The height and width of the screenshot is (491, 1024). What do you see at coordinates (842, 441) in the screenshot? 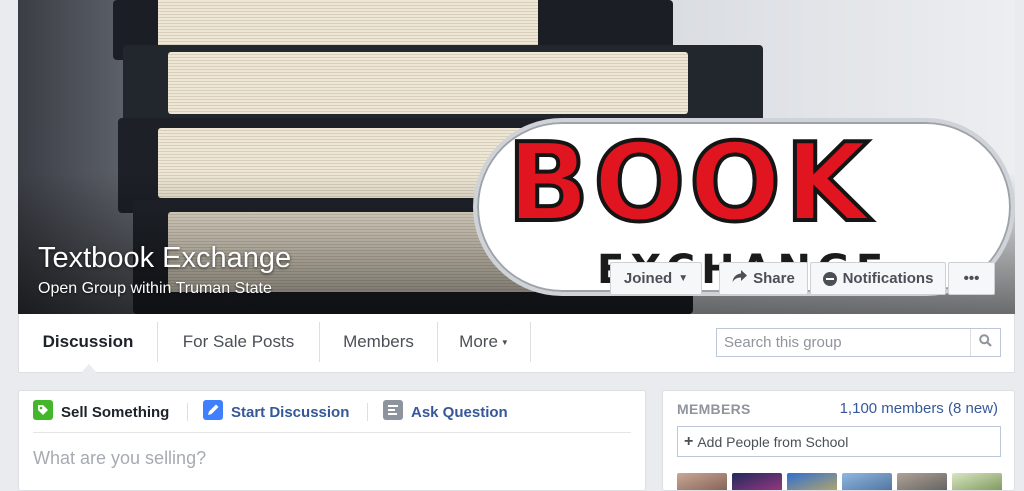
I see `add-people-input` at bounding box center [842, 441].